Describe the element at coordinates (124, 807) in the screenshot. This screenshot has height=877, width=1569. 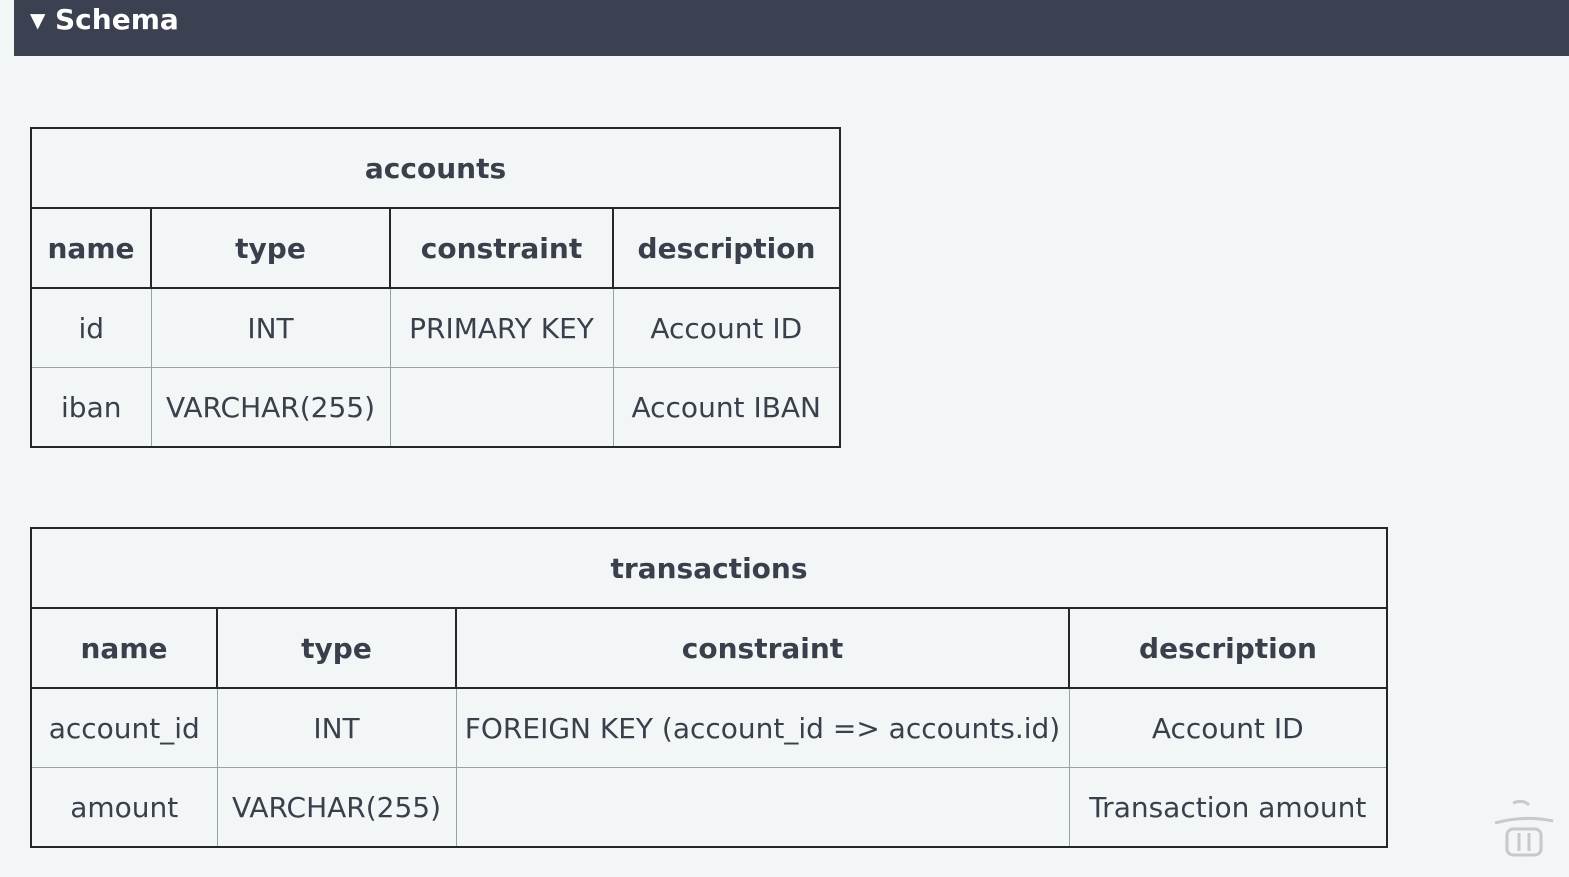
I see `cell-name: amount` at that location.